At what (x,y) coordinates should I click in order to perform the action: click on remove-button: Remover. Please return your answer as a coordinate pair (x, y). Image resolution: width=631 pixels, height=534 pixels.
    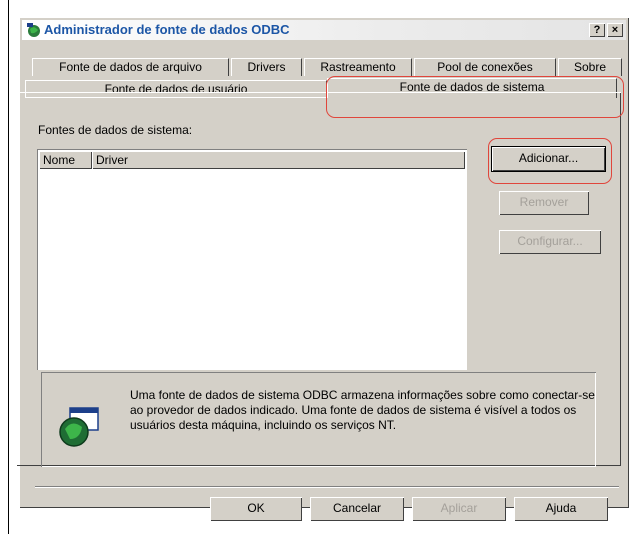
    Looking at the image, I should click on (544, 203).